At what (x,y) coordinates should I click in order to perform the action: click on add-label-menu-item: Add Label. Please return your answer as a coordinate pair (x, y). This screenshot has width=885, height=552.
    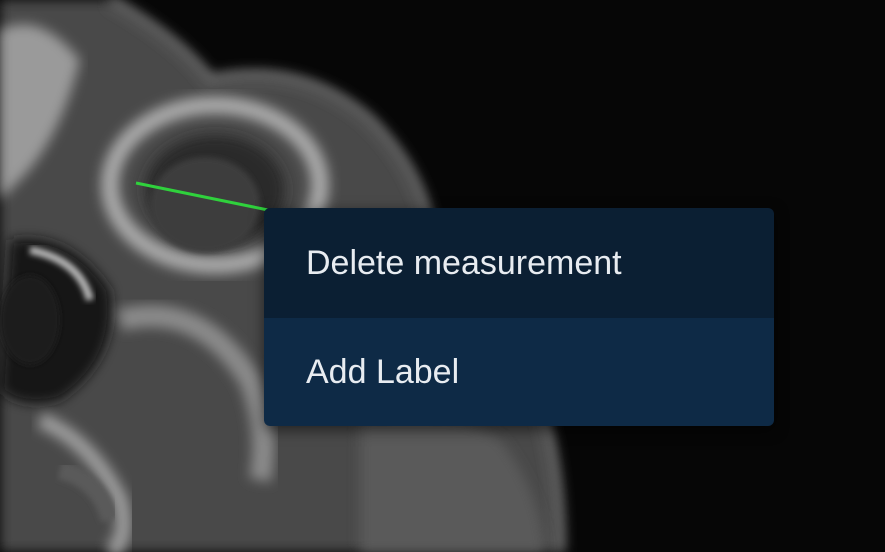
    Looking at the image, I should click on (519, 372).